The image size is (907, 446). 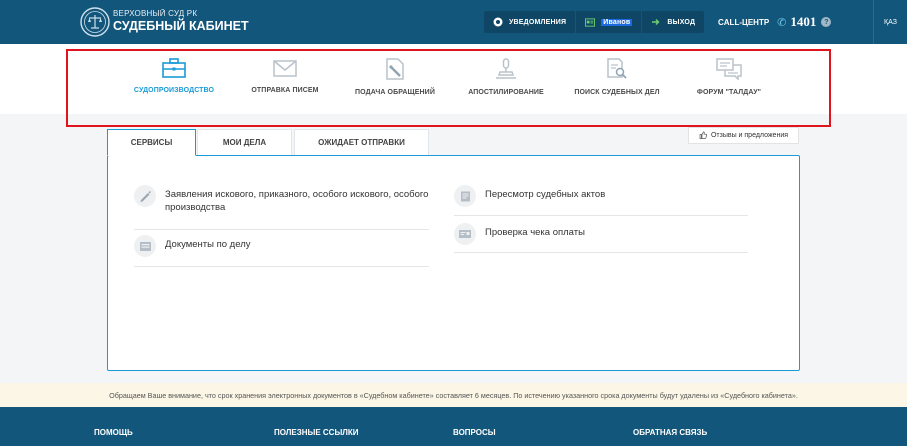 What do you see at coordinates (145, 196) in the screenshot?
I see `pen-icon` at bounding box center [145, 196].